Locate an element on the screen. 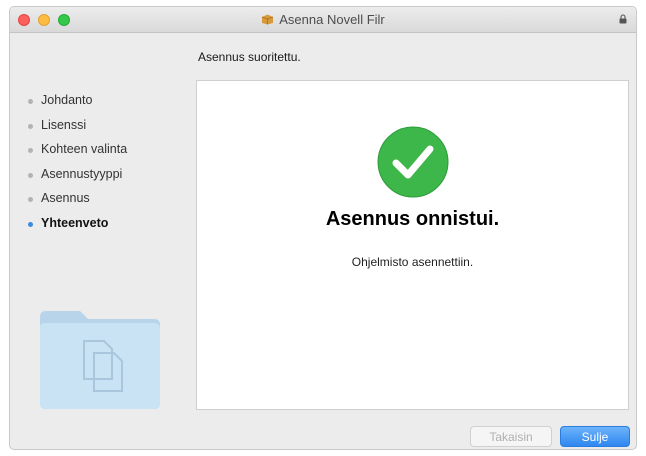 The height and width of the screenshot is (456, 646). window-title-text: Asenna Novell Filr is located at coordinates (332, 19).